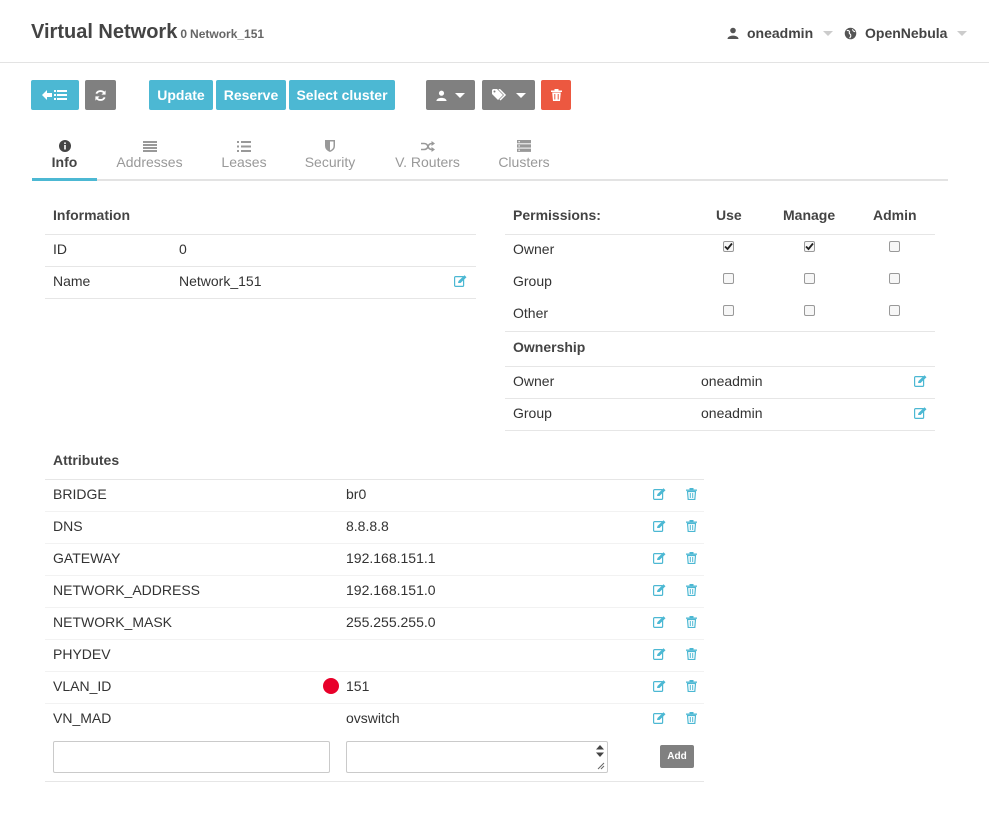 The image size is (989, 830). What do you see at coordinates (353, 494) in the screenshot?
I see `attribute-row: BRIDGE br0` at bounding box center [353, 494].